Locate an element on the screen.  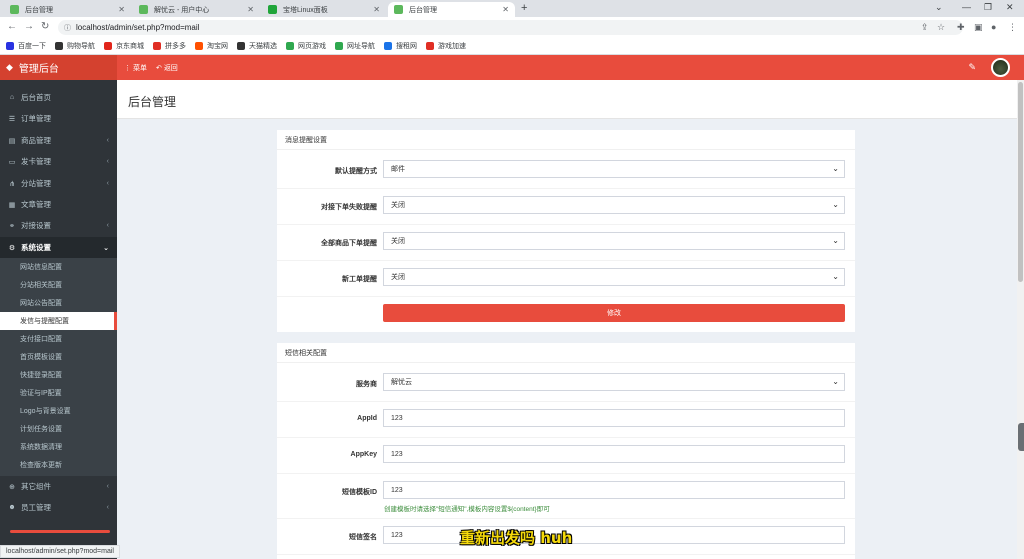
maximize-icon: ❐ is located at coordinates (988, 7).